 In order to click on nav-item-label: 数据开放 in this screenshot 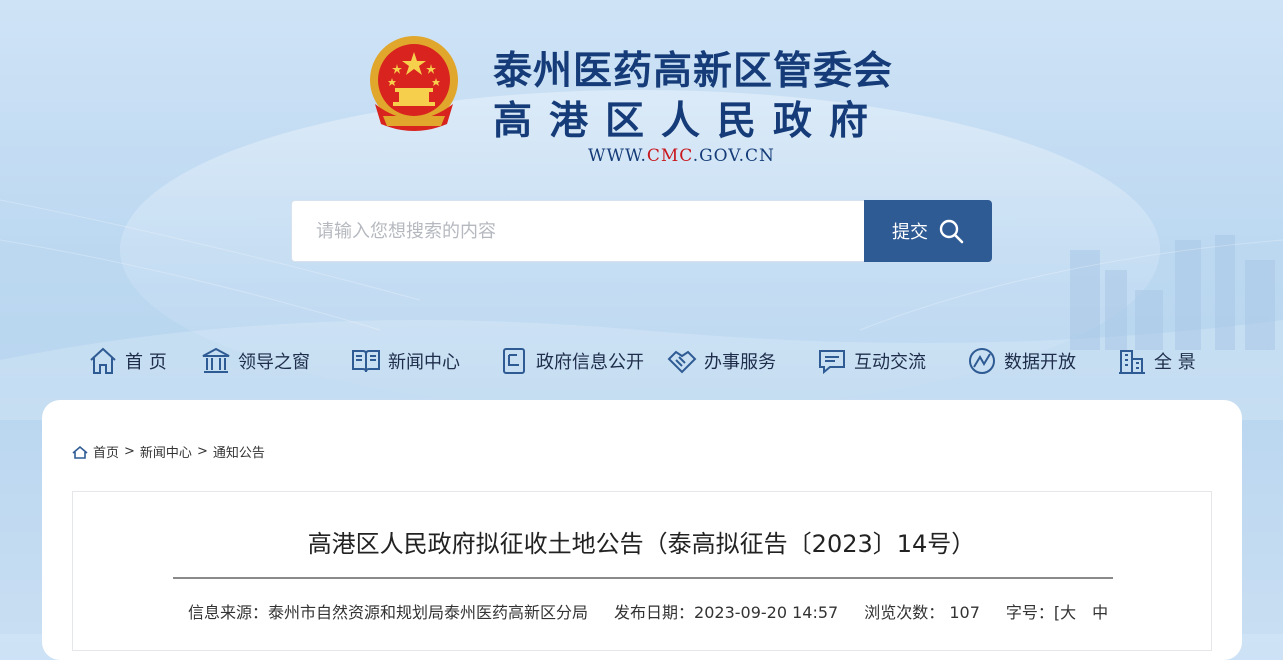, I will do `click(1040, 362)`.